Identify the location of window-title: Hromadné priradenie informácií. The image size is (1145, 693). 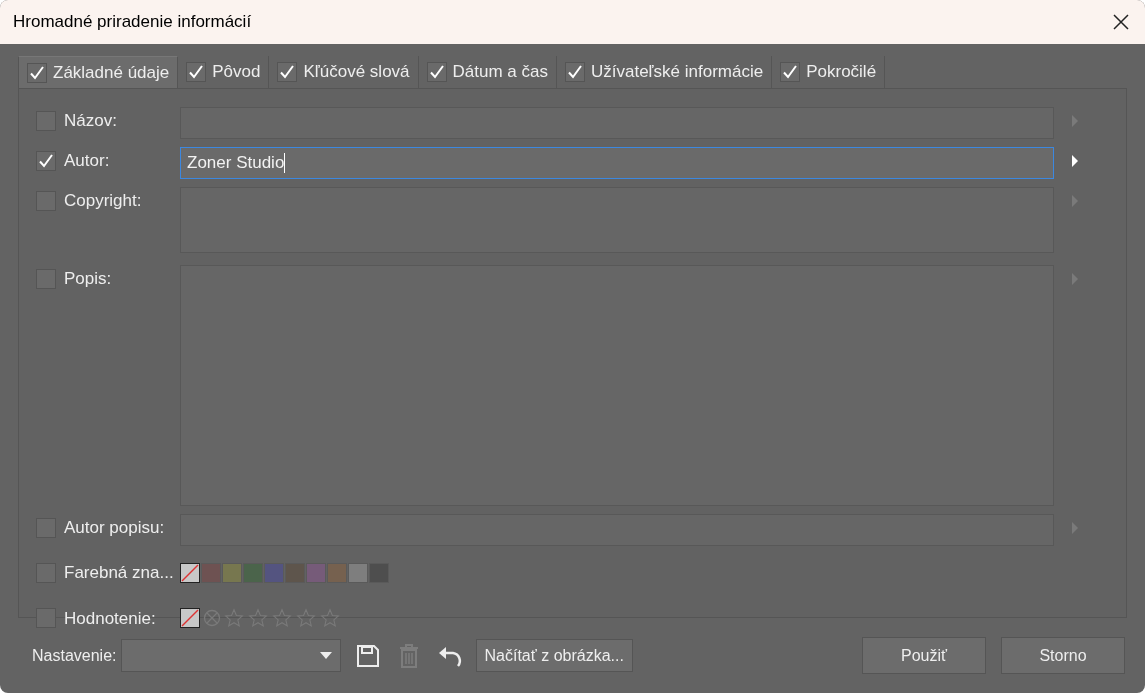
(132, 22).